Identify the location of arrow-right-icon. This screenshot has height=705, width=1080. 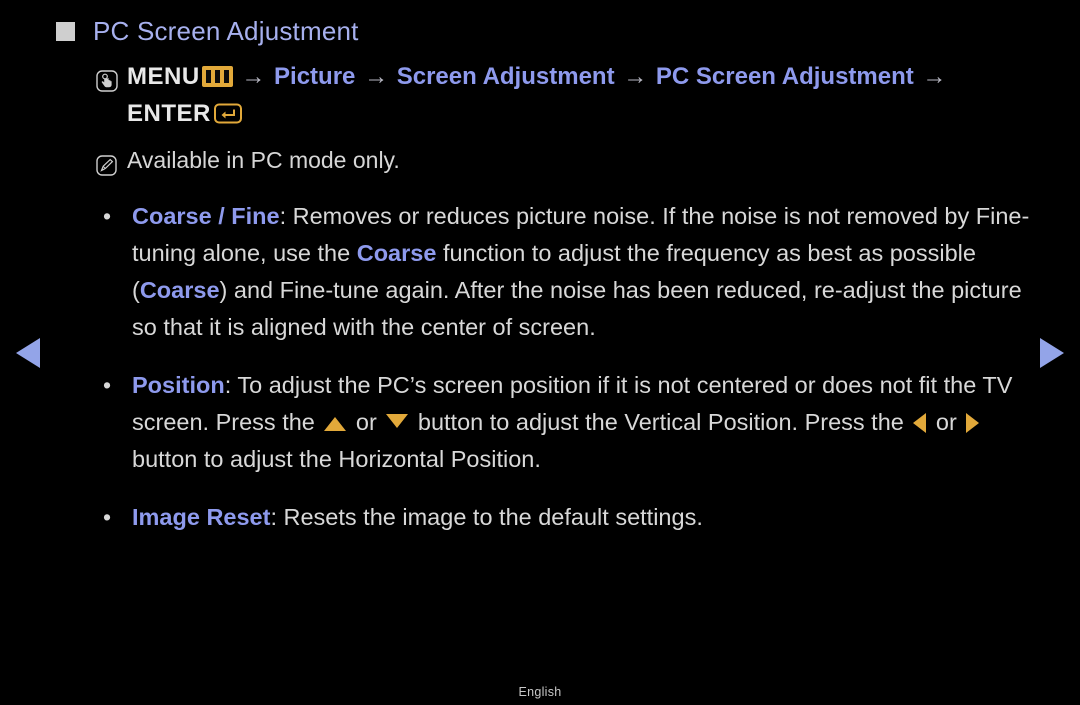
(973, 423).